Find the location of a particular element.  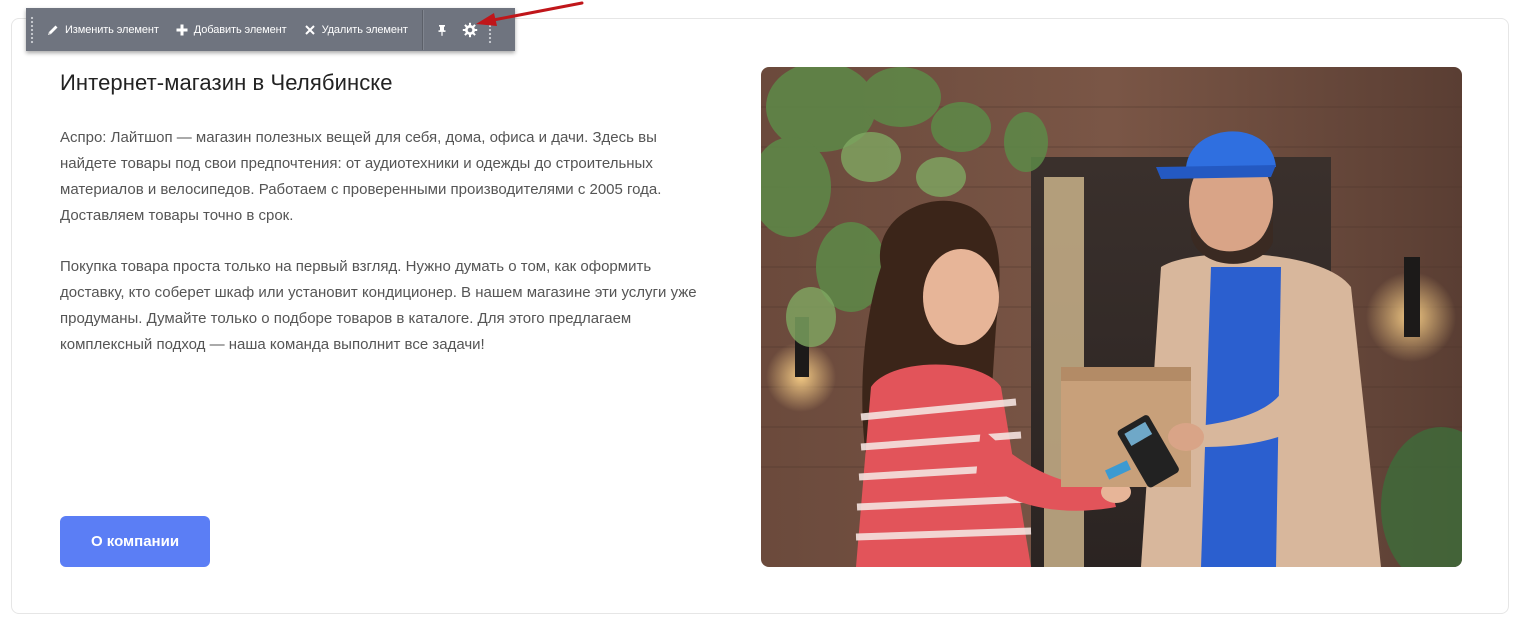

add-element-button: Добавить элемент is located at coordinates (231, 29).